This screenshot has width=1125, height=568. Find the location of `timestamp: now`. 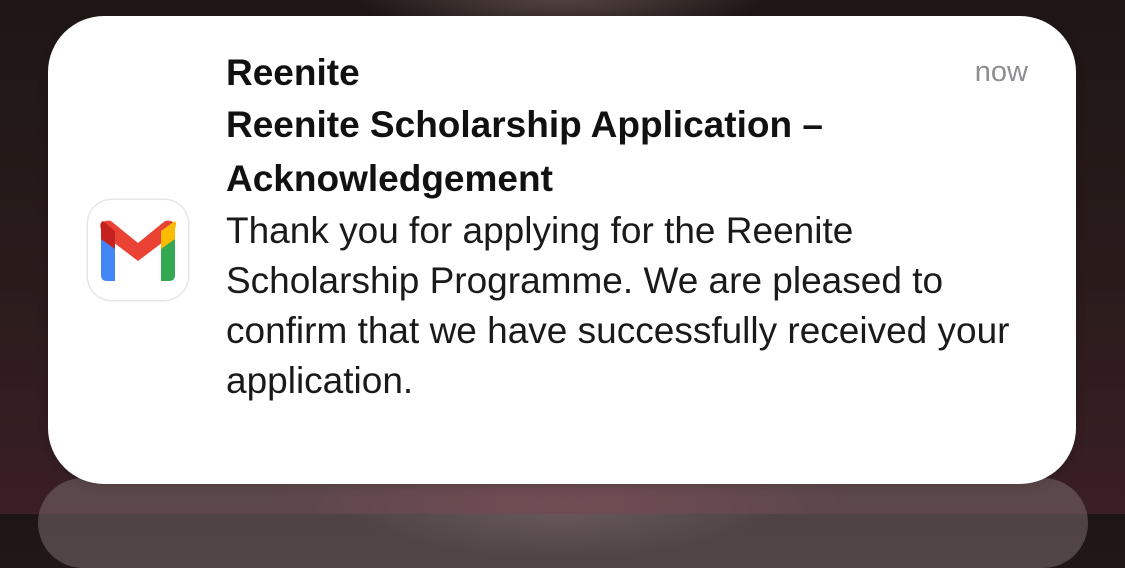

timestamp: now is located at coordinates (1001, 72).